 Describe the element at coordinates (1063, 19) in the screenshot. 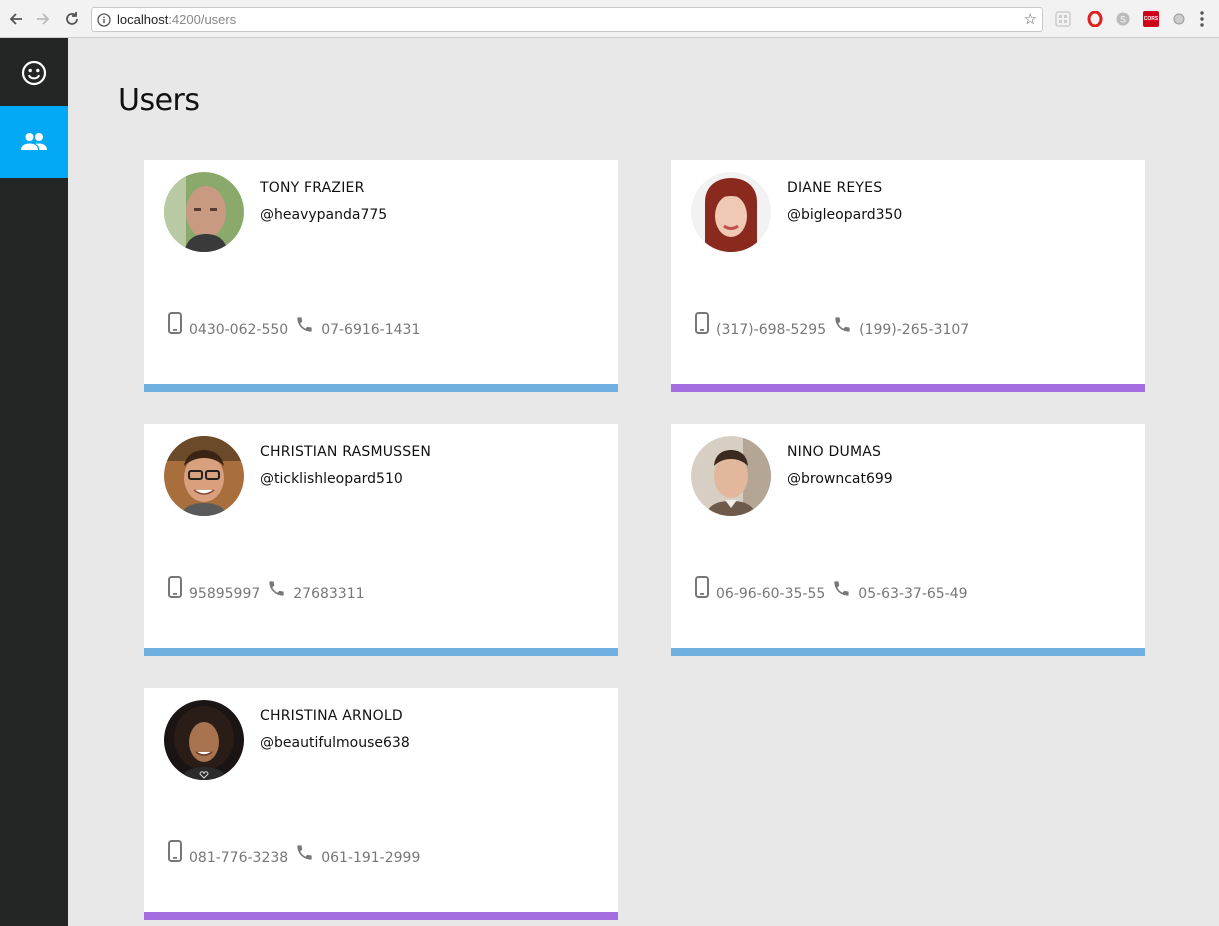

I see `extension-grid-icon` at that location.